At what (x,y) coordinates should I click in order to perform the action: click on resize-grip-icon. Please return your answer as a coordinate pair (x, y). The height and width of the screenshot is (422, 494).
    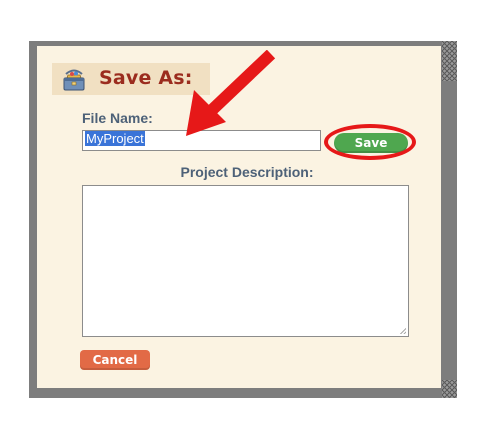
    Looking at the image, I should click on (402, 330).